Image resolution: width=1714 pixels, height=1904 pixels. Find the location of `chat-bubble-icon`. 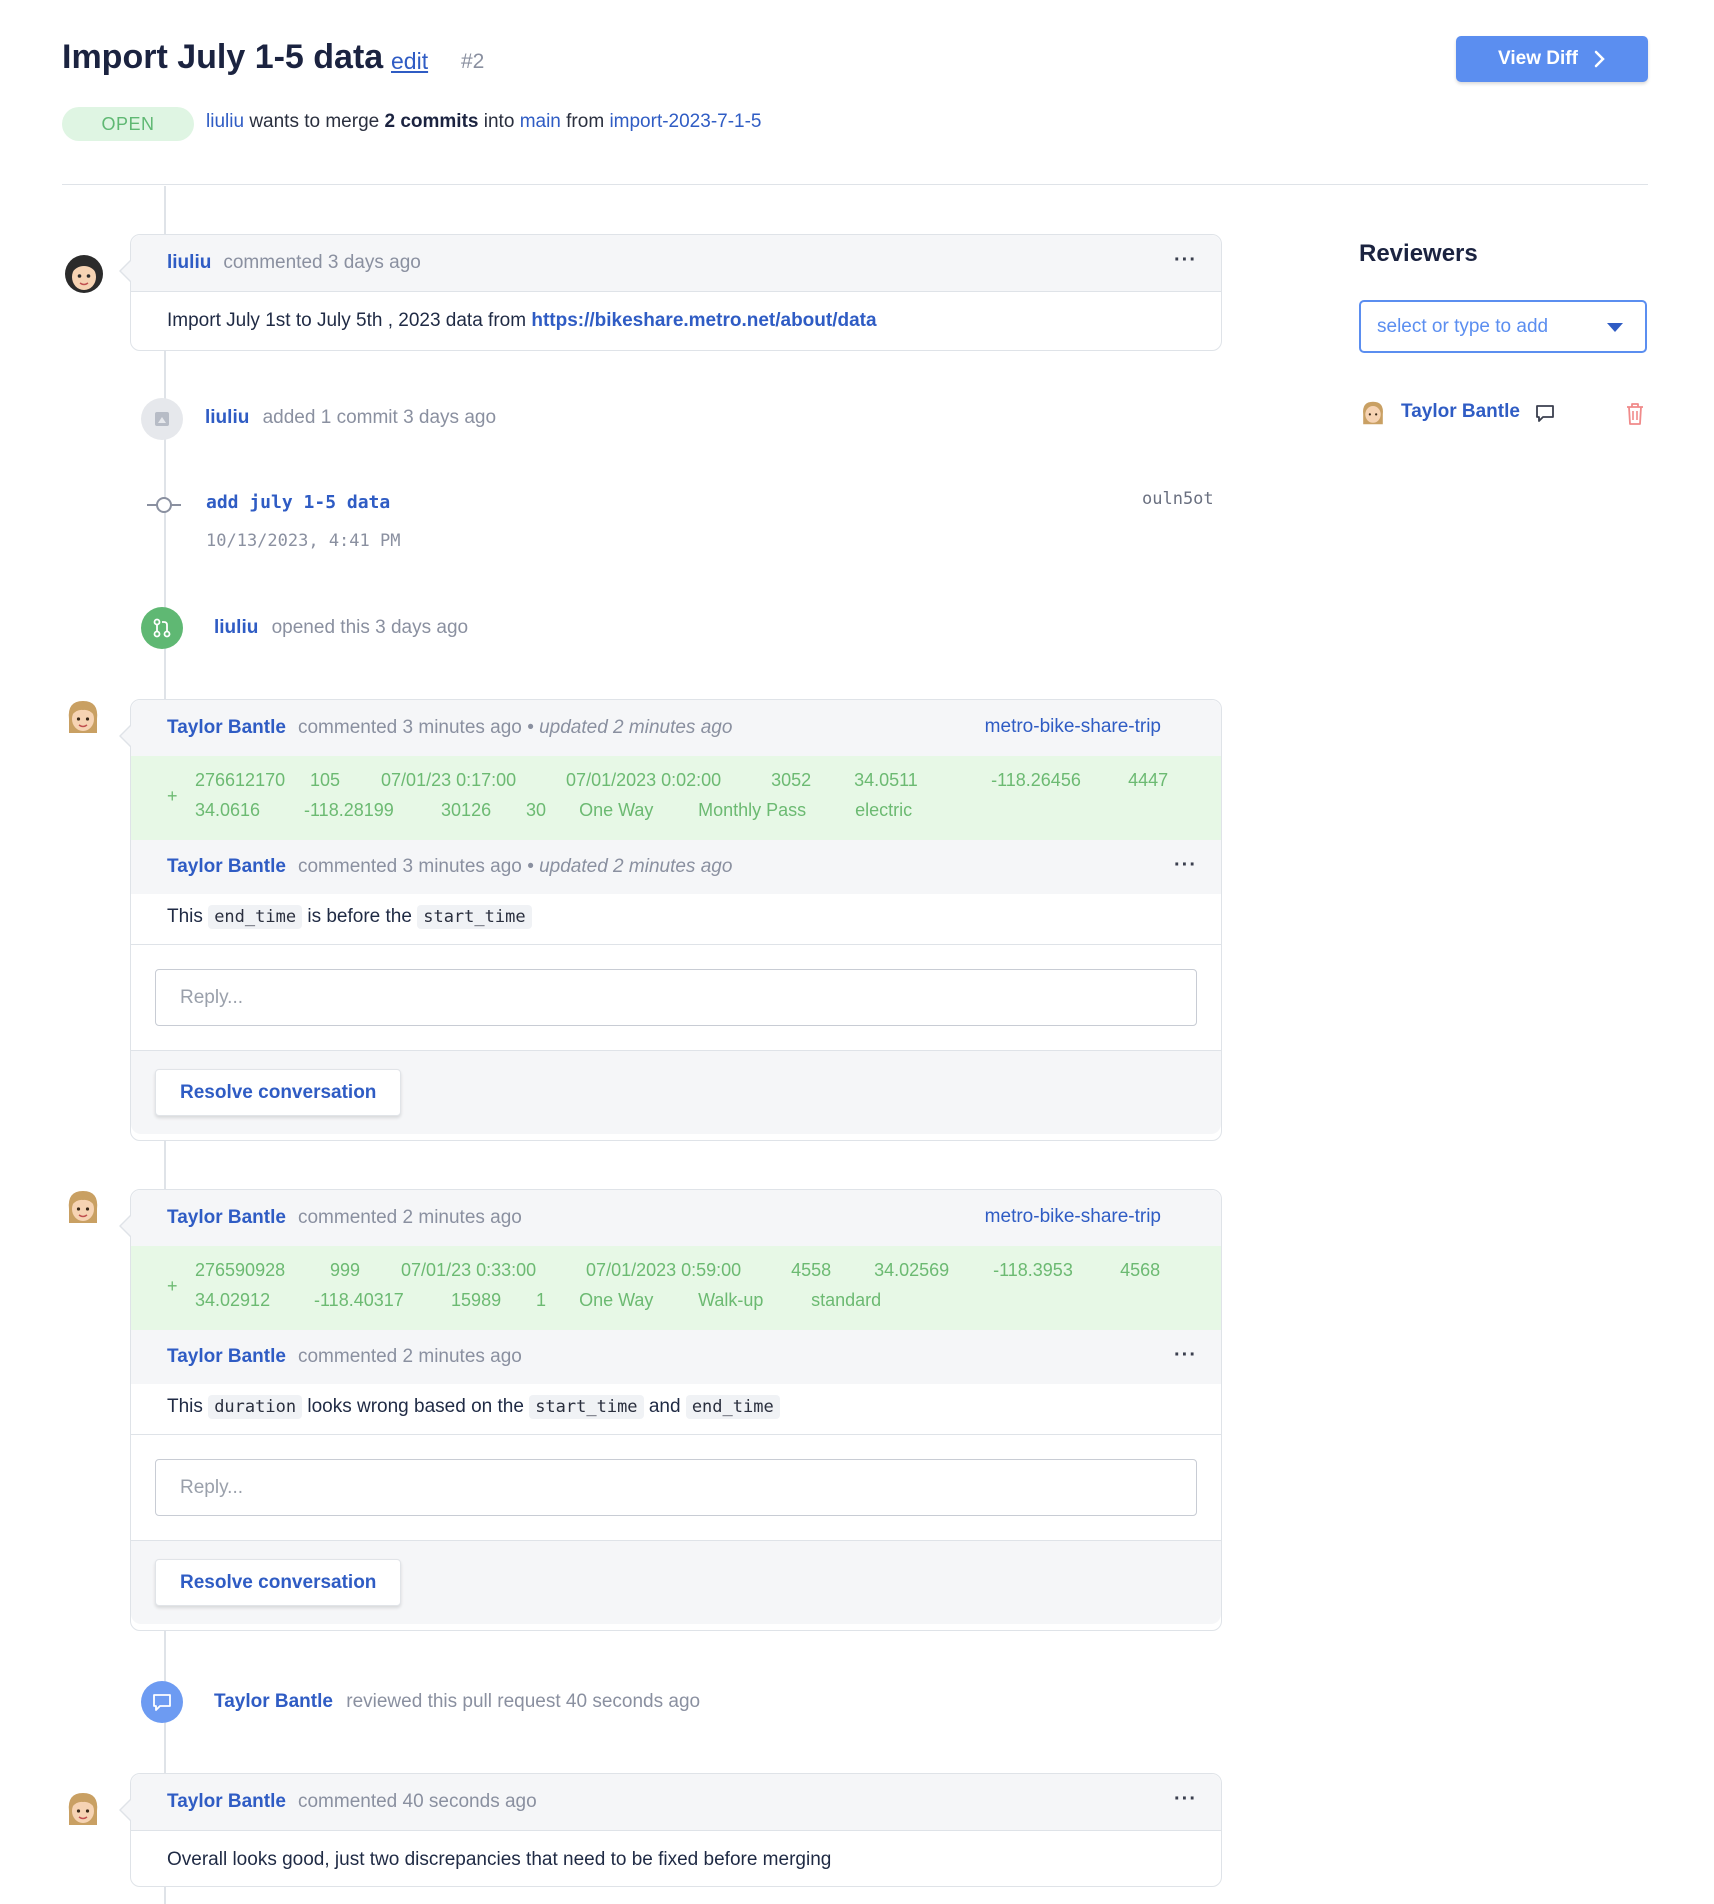

chat-bubble-icon is located at coordinates (162, 1702).